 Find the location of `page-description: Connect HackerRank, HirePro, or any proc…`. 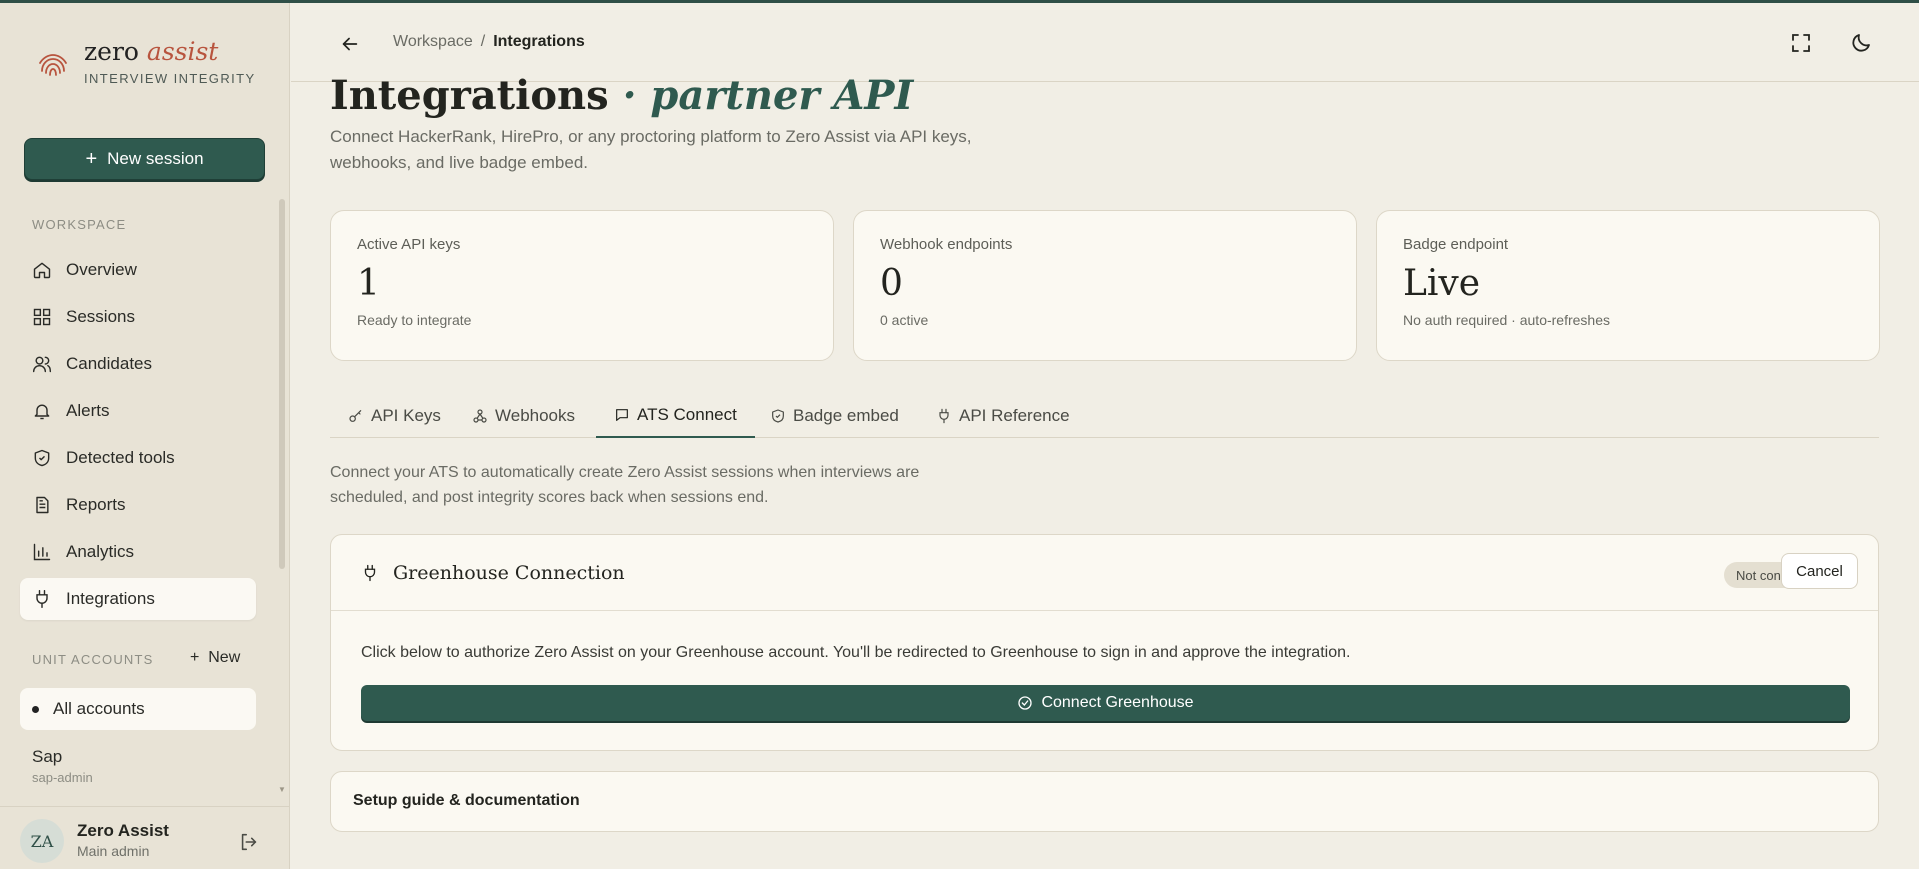

page-description: Connect HackerRank, HirePro, or any proc… is located at coordinates (651, 149).